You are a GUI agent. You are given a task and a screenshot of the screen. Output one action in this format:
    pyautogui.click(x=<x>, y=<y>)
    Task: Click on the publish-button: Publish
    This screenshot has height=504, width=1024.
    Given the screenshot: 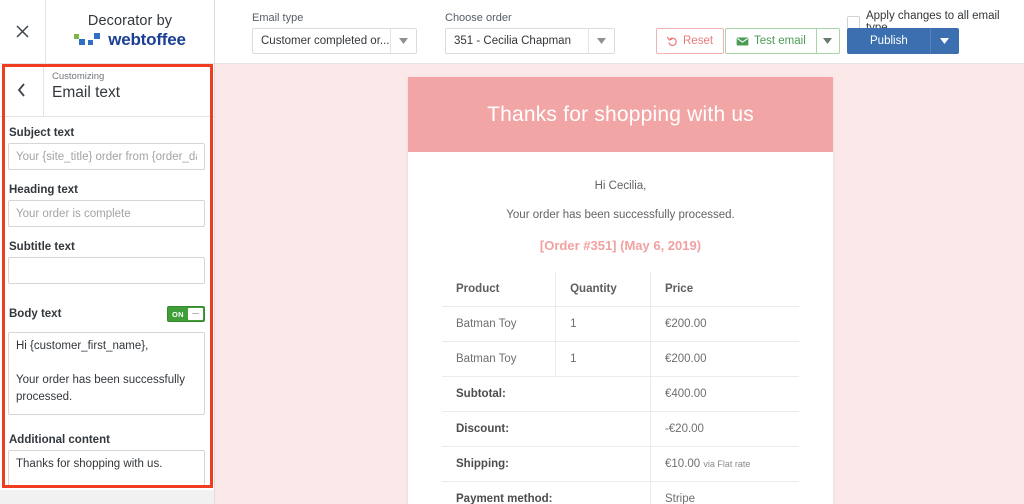 What is the action you would take?
    pyautogui.click(x=889, y=41)
    